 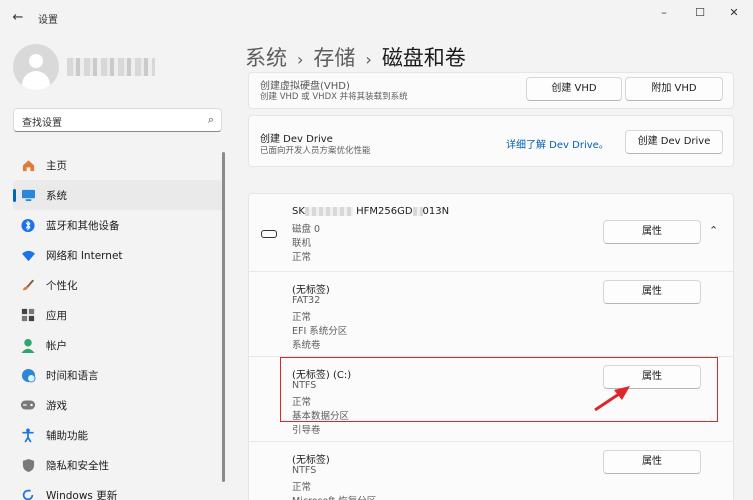 What do you see at coordinates (674, 89) in the screenshot?
I see `attach-vhd-button: 附加 VHD` at bounding box center [674, 89].